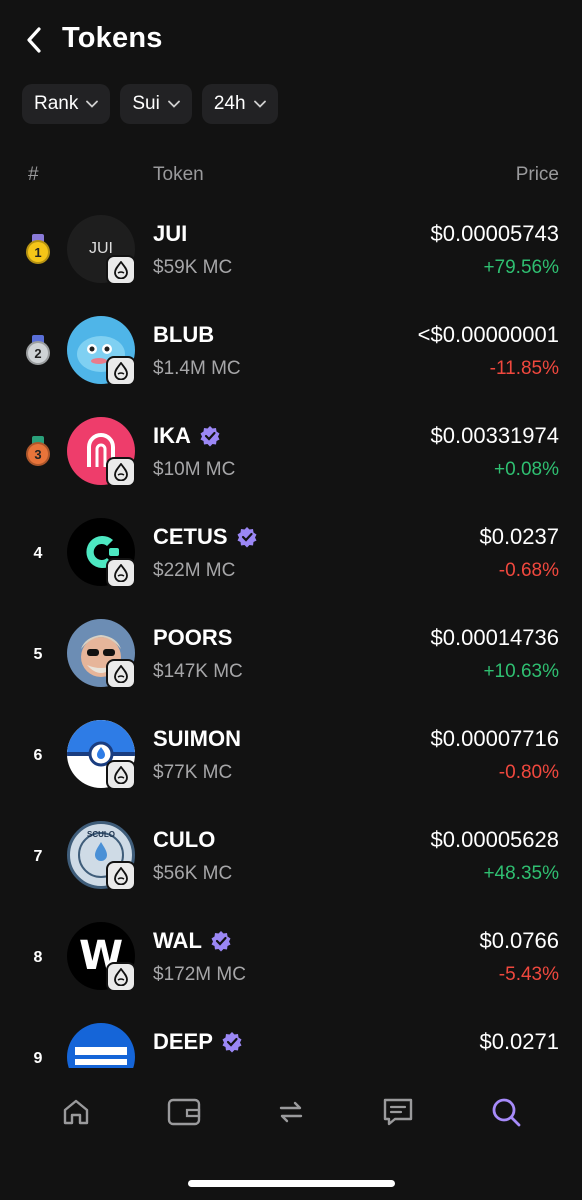 The width and height of the screenshot is (582, 1200). I want to click on token-row-blub: 2 BLUB $1.4M MC <$0.00000001 -11.85%, so click(291, 356).